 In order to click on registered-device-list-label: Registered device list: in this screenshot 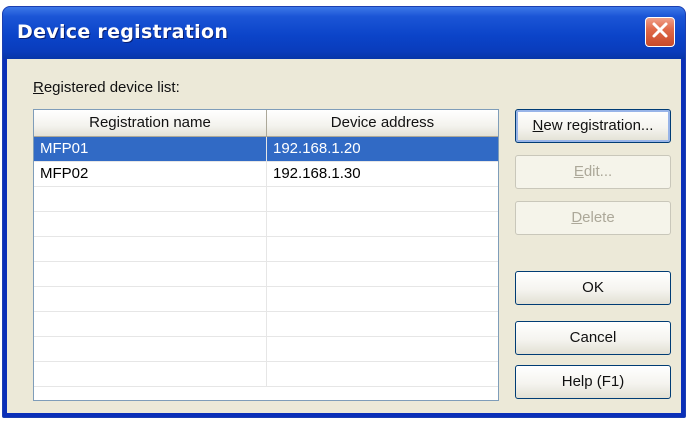, I will do `click(106, 87)`.